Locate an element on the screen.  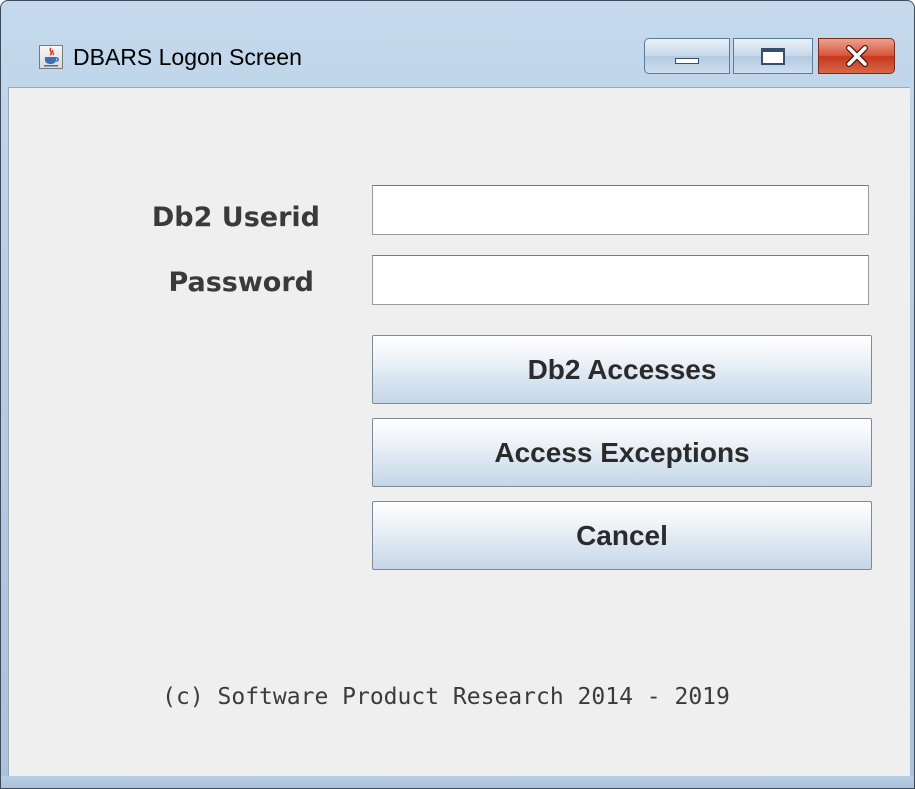
access-exceptions-button: Access Exceptions is located at coordinates (622, 452).